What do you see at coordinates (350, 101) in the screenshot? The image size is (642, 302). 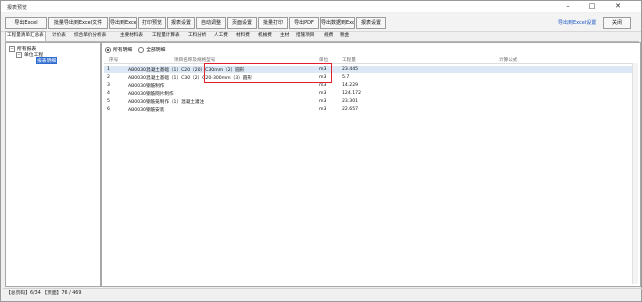 I see `row-qty: 23.301` at bounding box center [350, 101].